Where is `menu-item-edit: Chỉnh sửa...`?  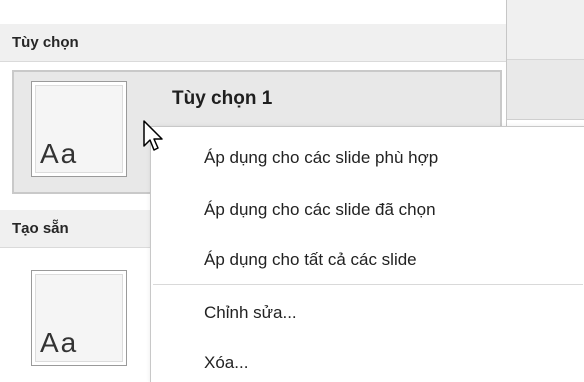
menu-item-edit: Chỉnh sửa... is located at coordinates (367, 313).